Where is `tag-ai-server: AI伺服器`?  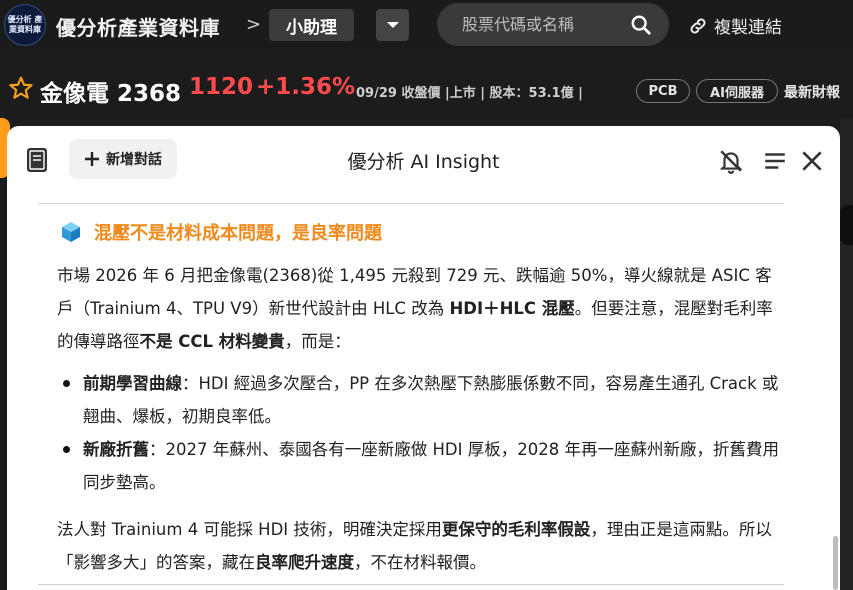 tag-ai-server: AI伺服器 is located at coordinates (737, 91).